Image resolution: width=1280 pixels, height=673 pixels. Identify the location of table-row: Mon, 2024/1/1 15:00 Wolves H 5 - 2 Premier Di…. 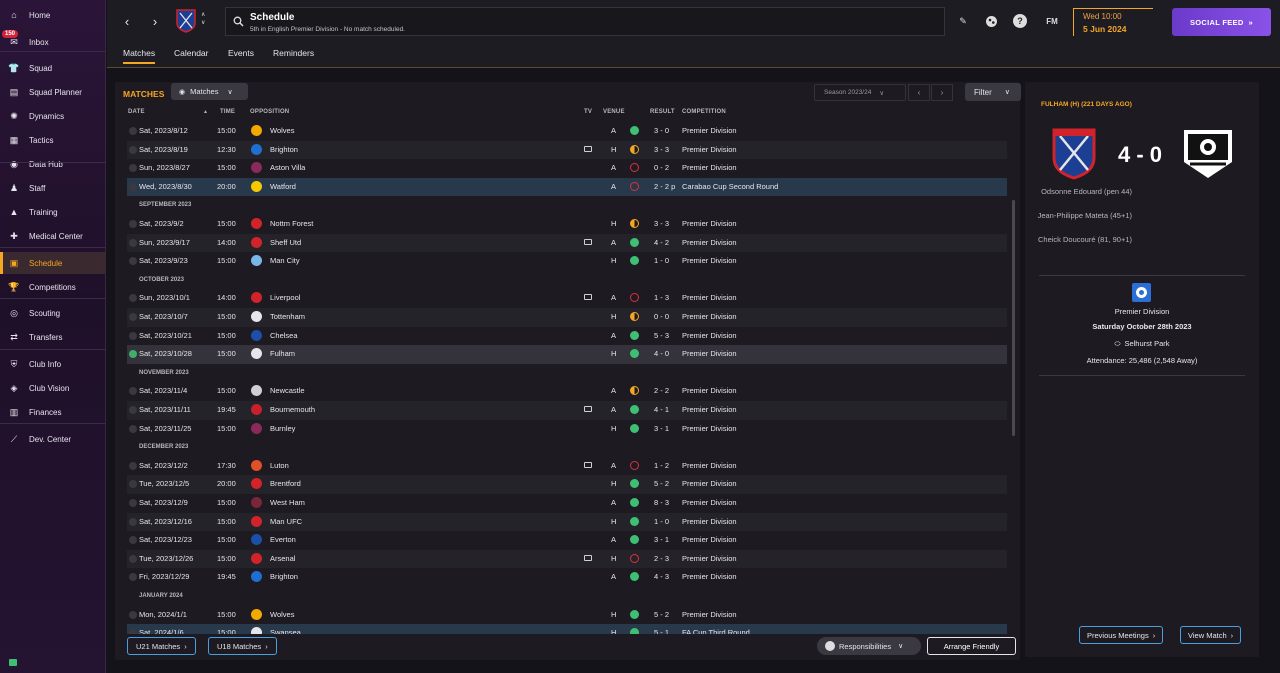
(567, 615).